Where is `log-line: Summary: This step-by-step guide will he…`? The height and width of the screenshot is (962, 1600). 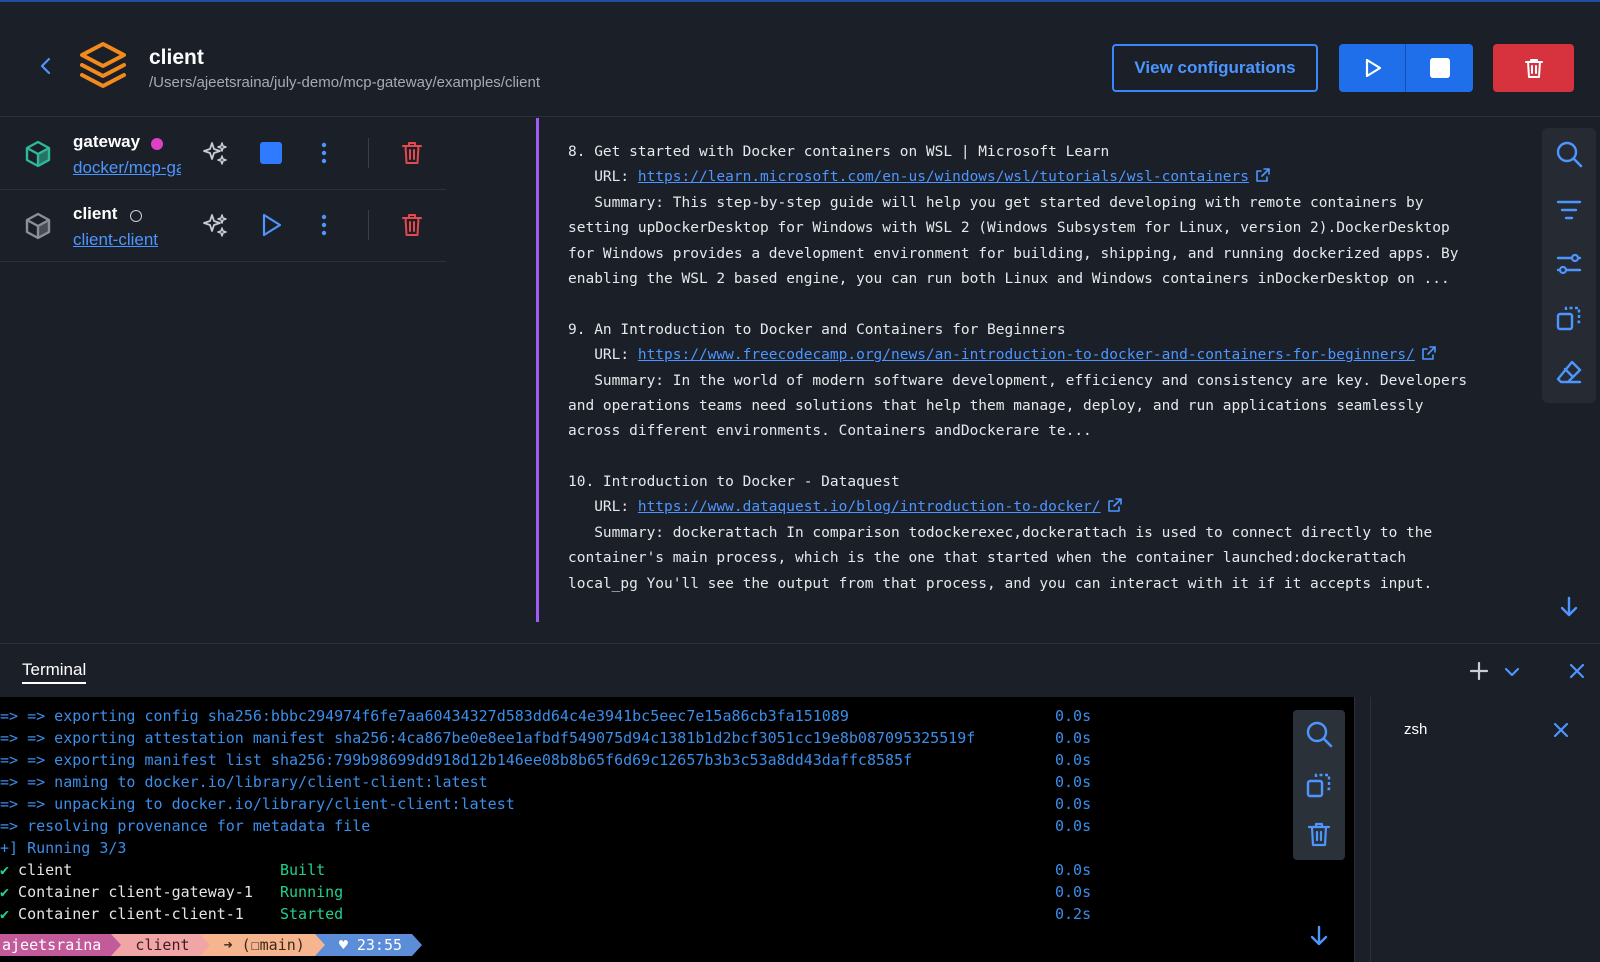
log-line: Summary: This step-by-step guide will he… is located at coordinates (996, 202).